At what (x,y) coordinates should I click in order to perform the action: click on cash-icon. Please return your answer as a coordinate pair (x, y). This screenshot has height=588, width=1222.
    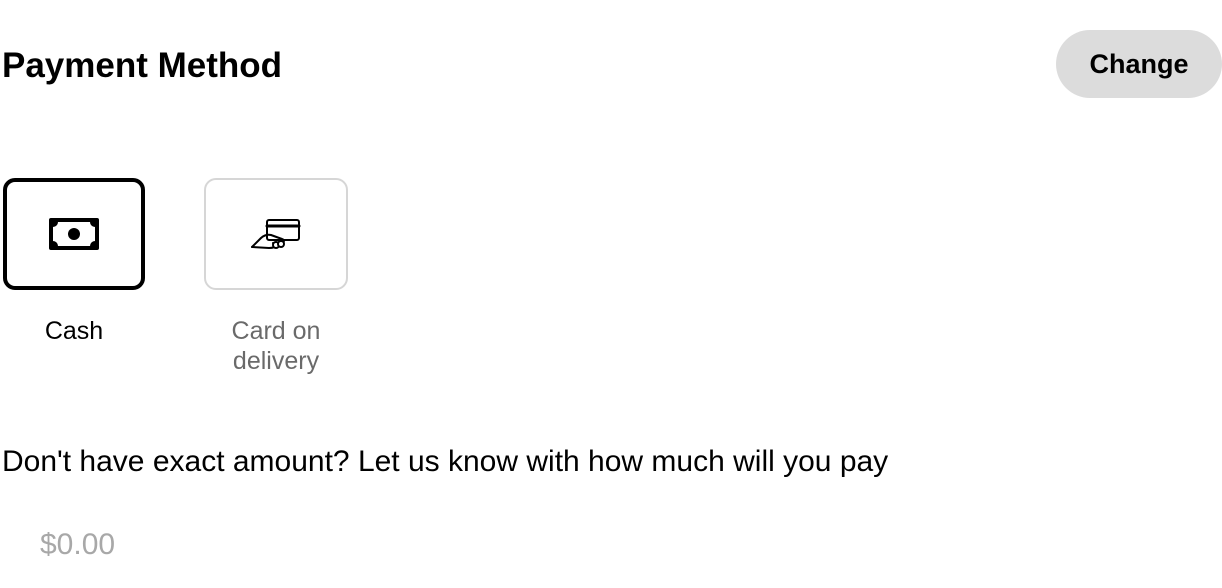
    Looking at the image, I should click on (74, 234).